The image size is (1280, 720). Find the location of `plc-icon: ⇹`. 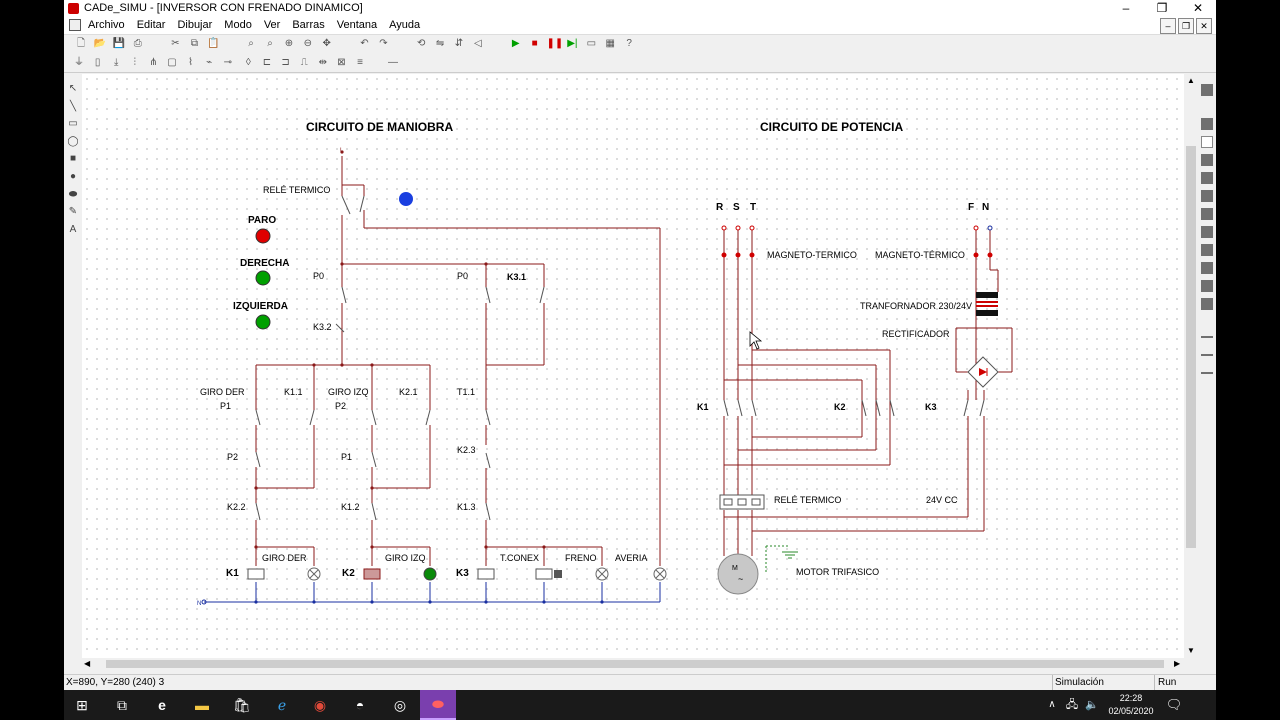

plc-icon: ⇹ is located at coordinates (323, 63).